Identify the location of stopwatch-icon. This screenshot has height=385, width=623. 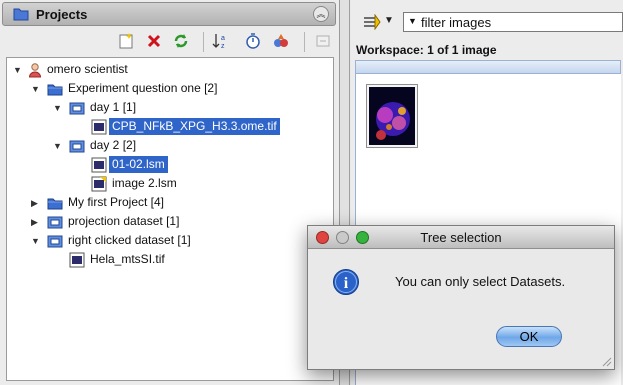
(253, 41).